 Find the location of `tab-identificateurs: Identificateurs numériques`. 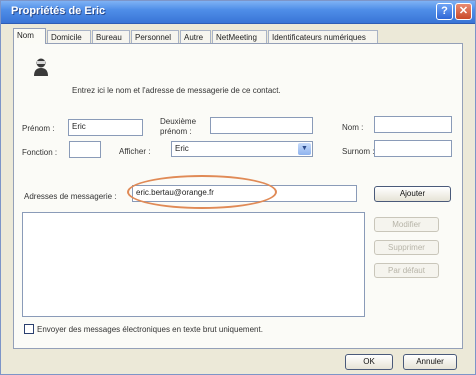

tab-identificateurs: Identificateurs numériques is located at coordinates (323, 36).